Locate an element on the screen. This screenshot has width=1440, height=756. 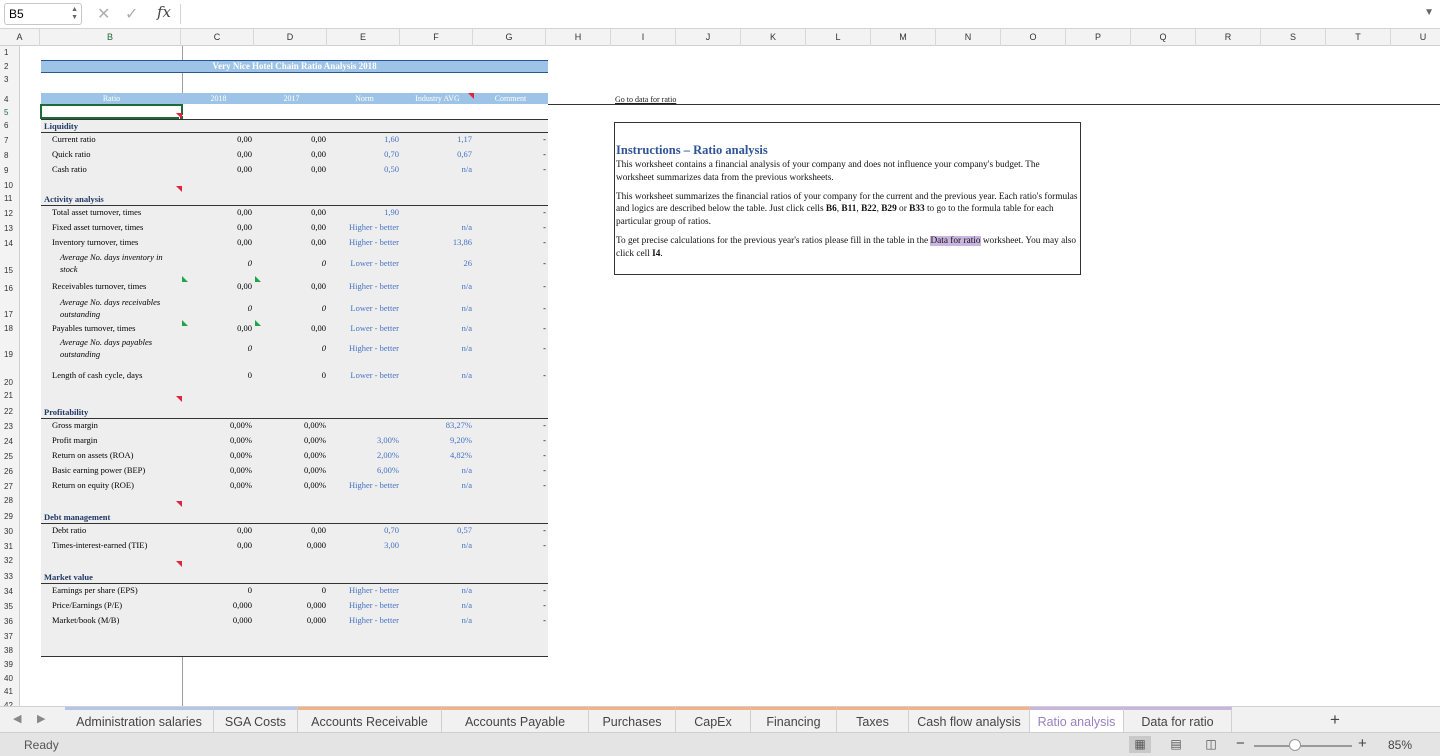
name-box-spinner-icon: ▲ ▼ is located at coordinates (74, 14).